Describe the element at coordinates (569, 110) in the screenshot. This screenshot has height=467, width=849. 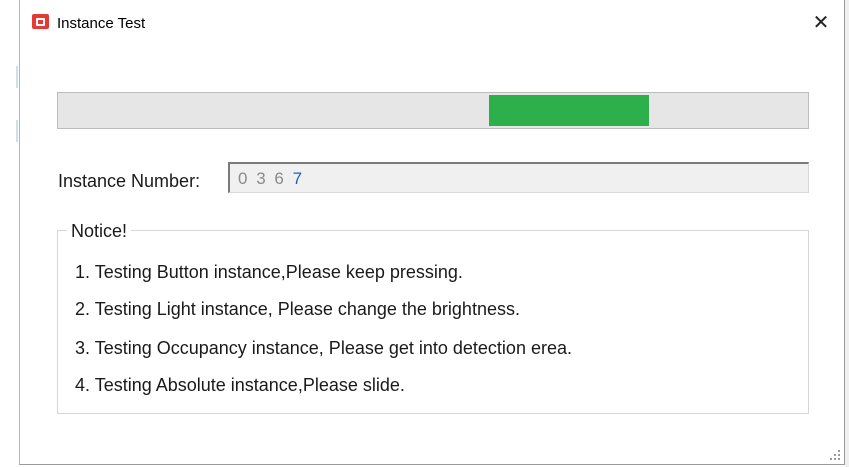
I see `progress-fill` at that location.